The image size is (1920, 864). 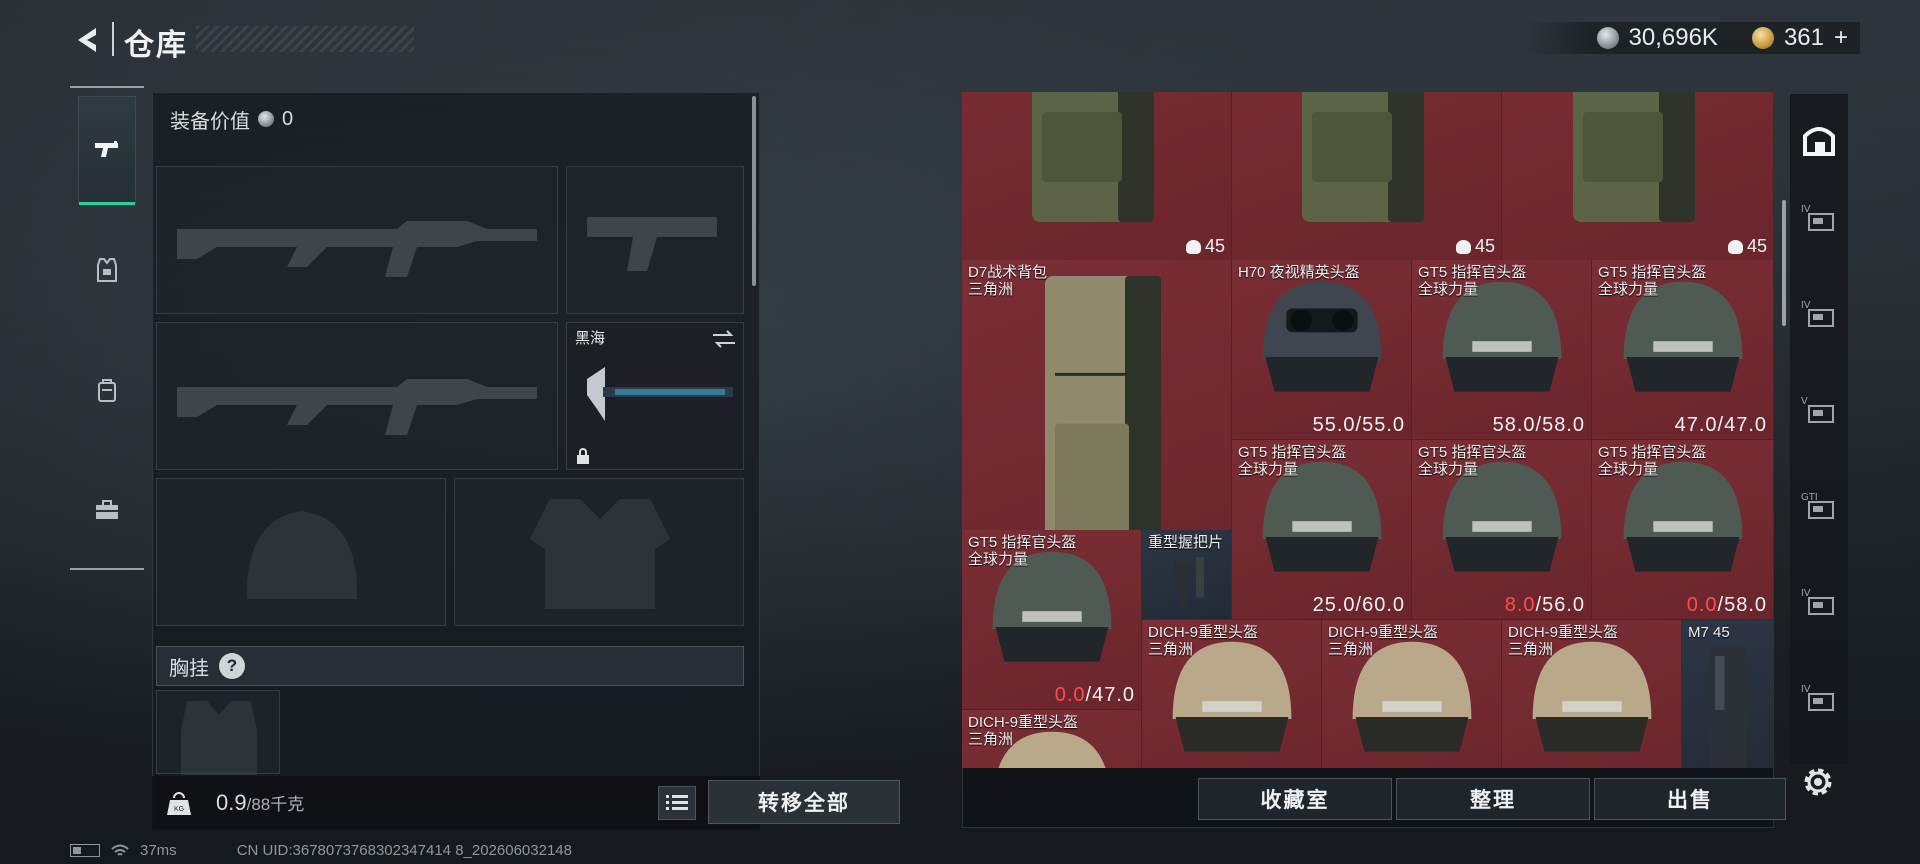 I want to click on back-arrow-icon, so click(x=87, y=40).